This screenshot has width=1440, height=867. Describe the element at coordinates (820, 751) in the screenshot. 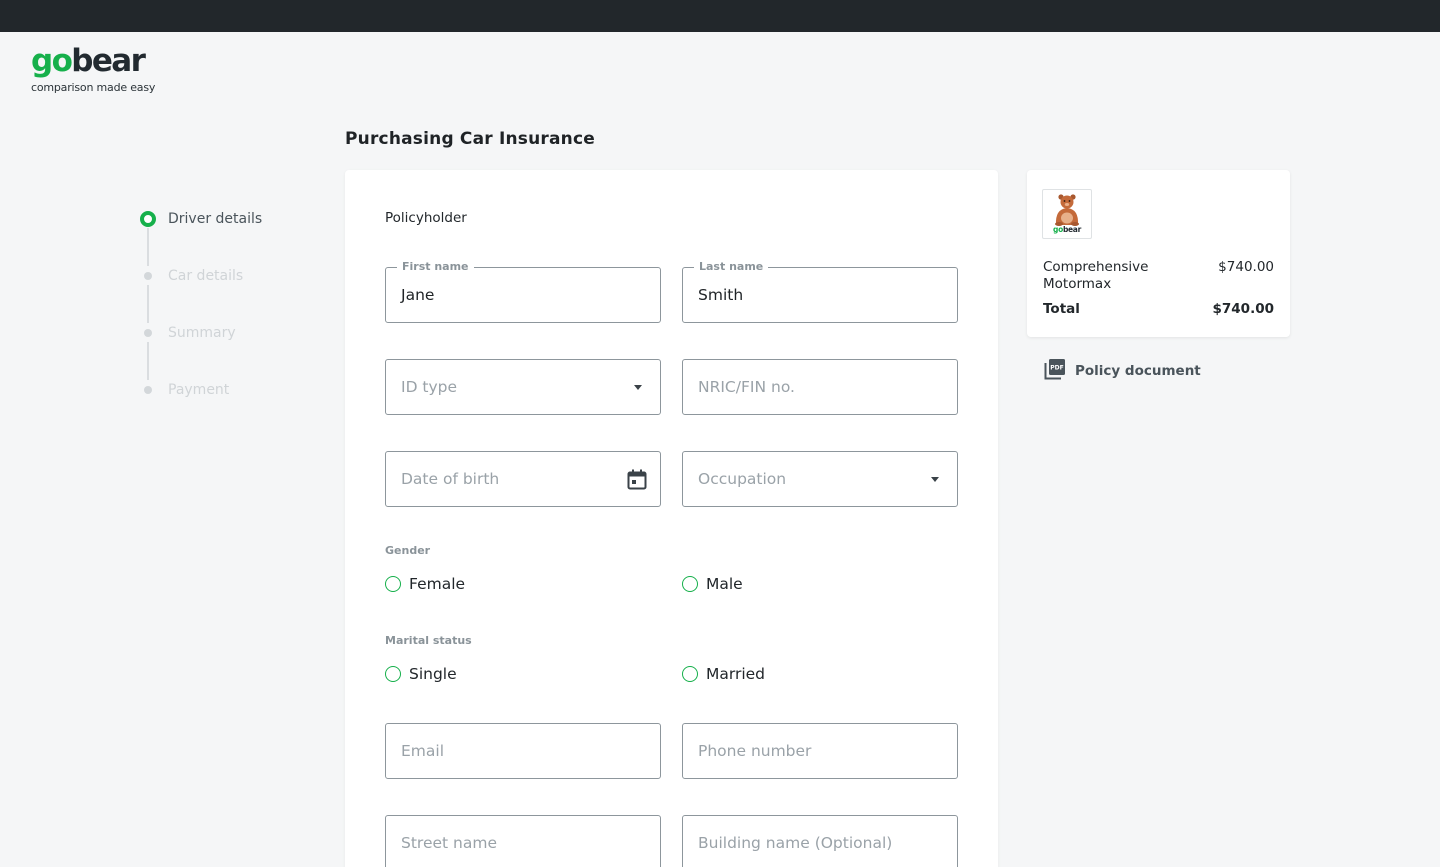

I see `phone-number-field: Phone number` at that location.